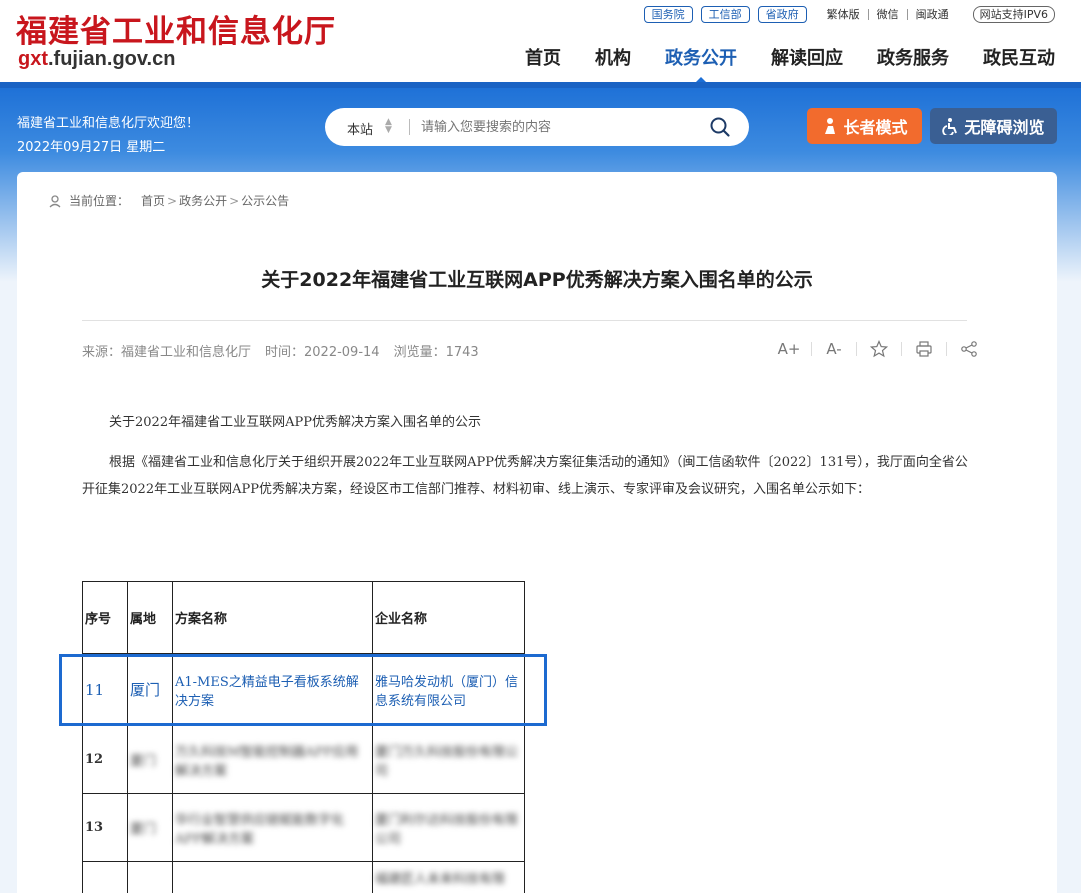 The height and width of the screenshot is (893, 1081). Describe the element at coordinates (950, 126) in the screenshot. I see `wheelchair-icon` at that location.